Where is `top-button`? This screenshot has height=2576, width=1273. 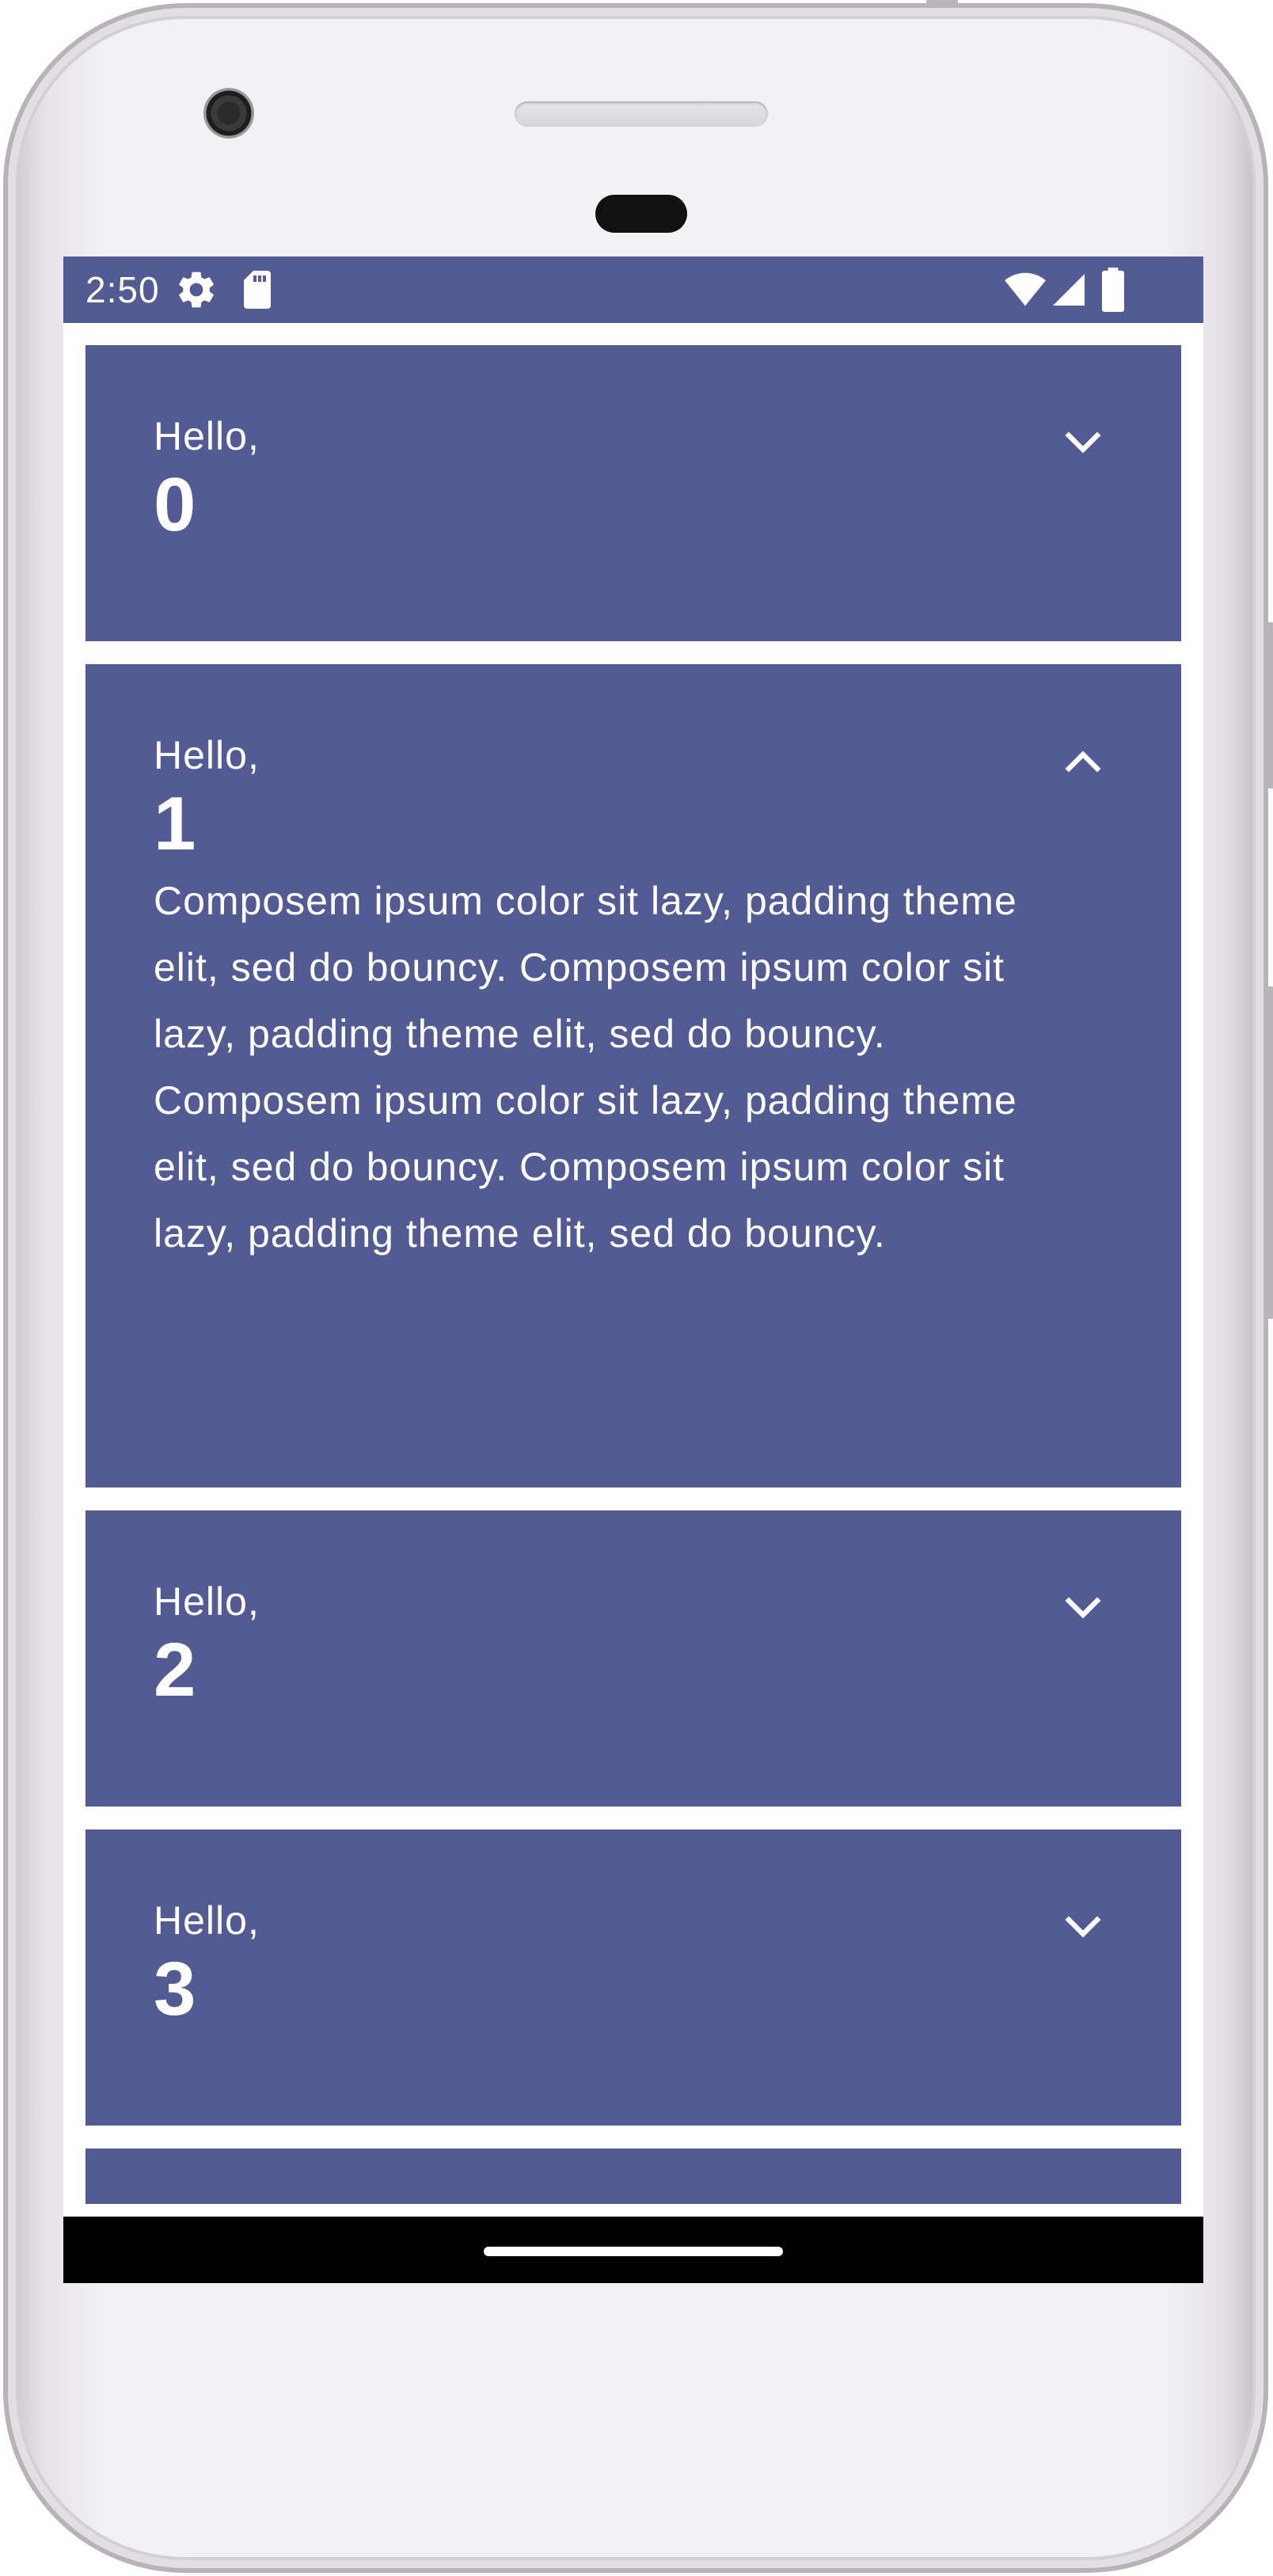
top-button is located at coordinates (942, 3).